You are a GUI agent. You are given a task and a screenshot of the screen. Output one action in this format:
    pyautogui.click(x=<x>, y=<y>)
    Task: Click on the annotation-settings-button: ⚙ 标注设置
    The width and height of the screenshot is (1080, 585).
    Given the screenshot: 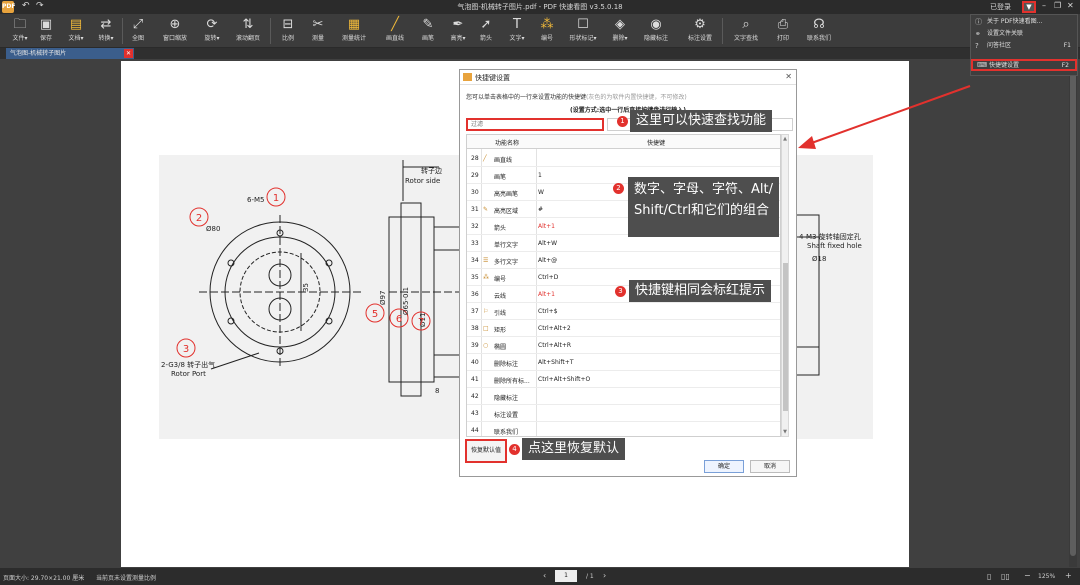 What is the action you would take?
    pyautogui.click(x=700, y=31)
    